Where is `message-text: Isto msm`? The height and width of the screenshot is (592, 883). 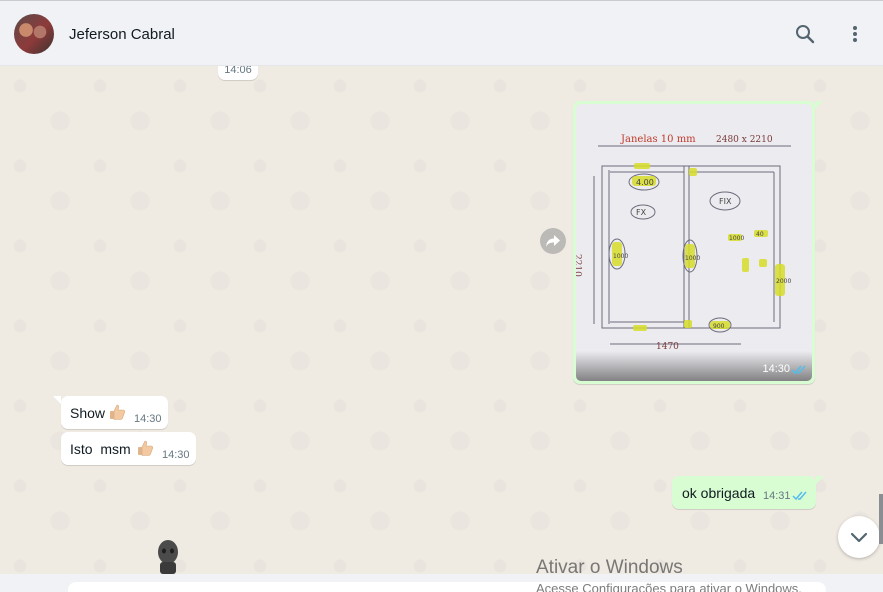
message-text: Isto msm is located at coordinates (100, 449).